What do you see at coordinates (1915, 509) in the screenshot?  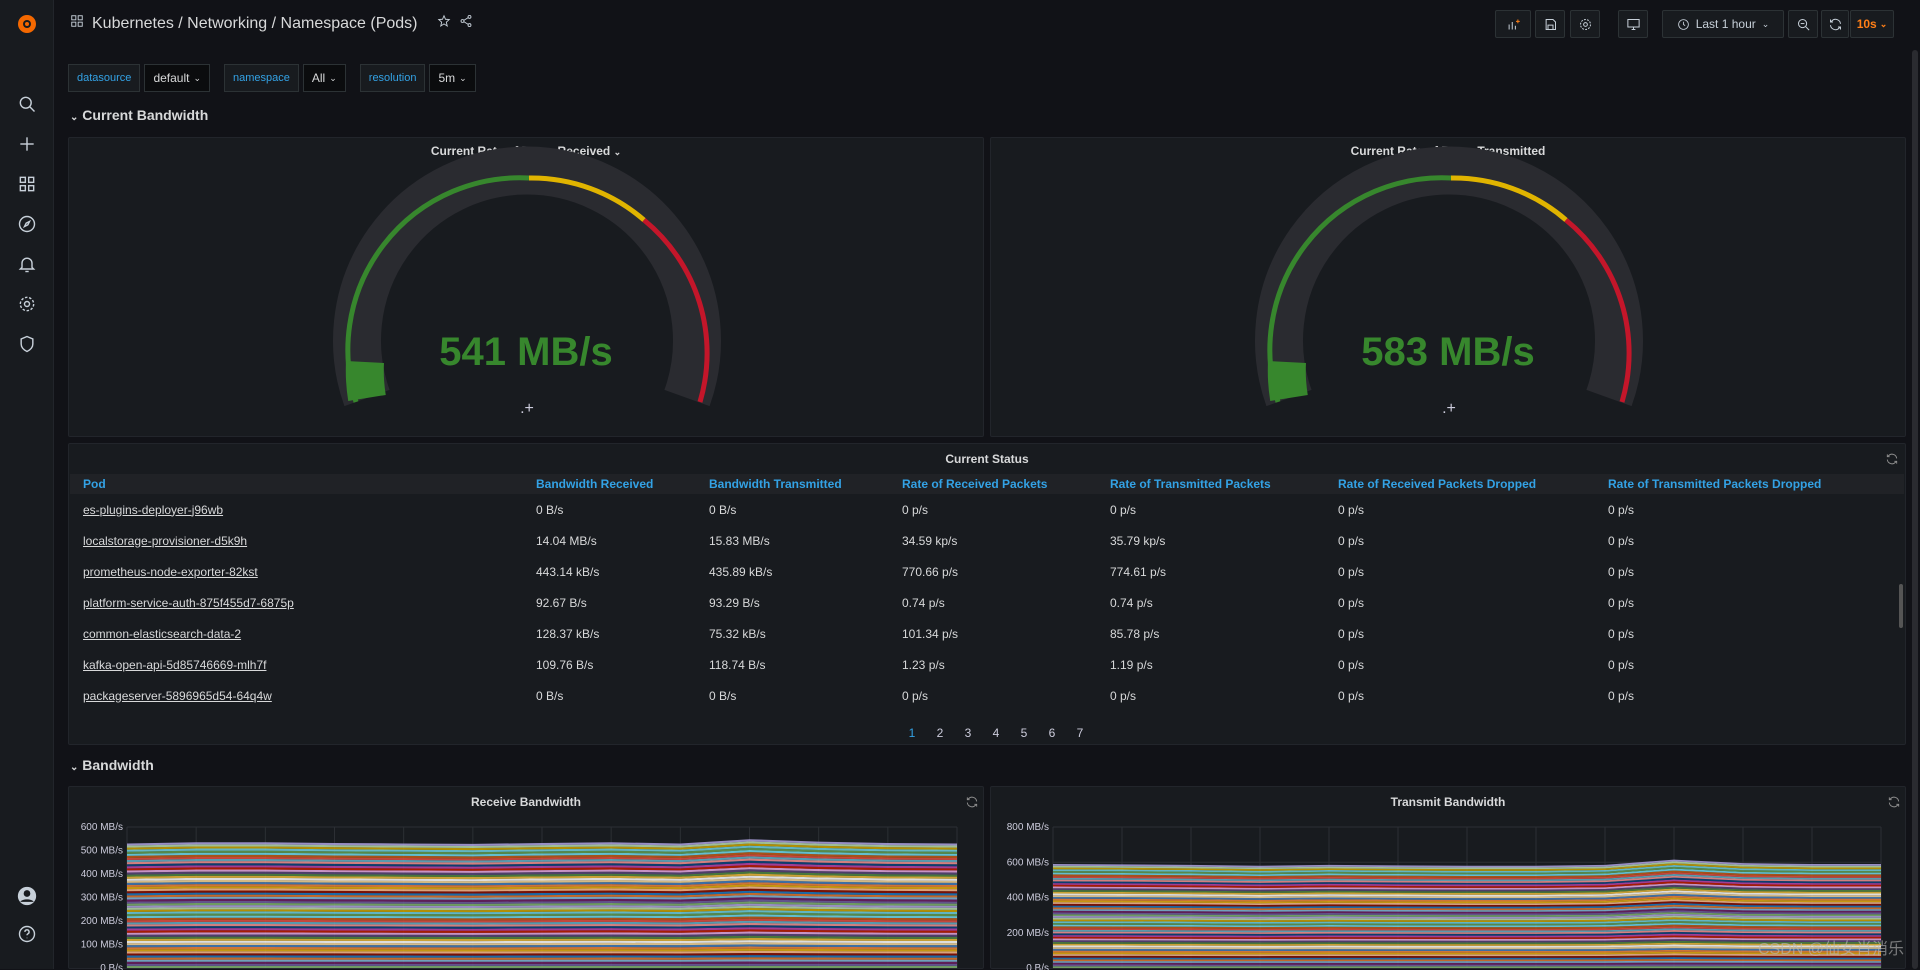 I see `page-scrollbar` at bounding box center [1915, 509].